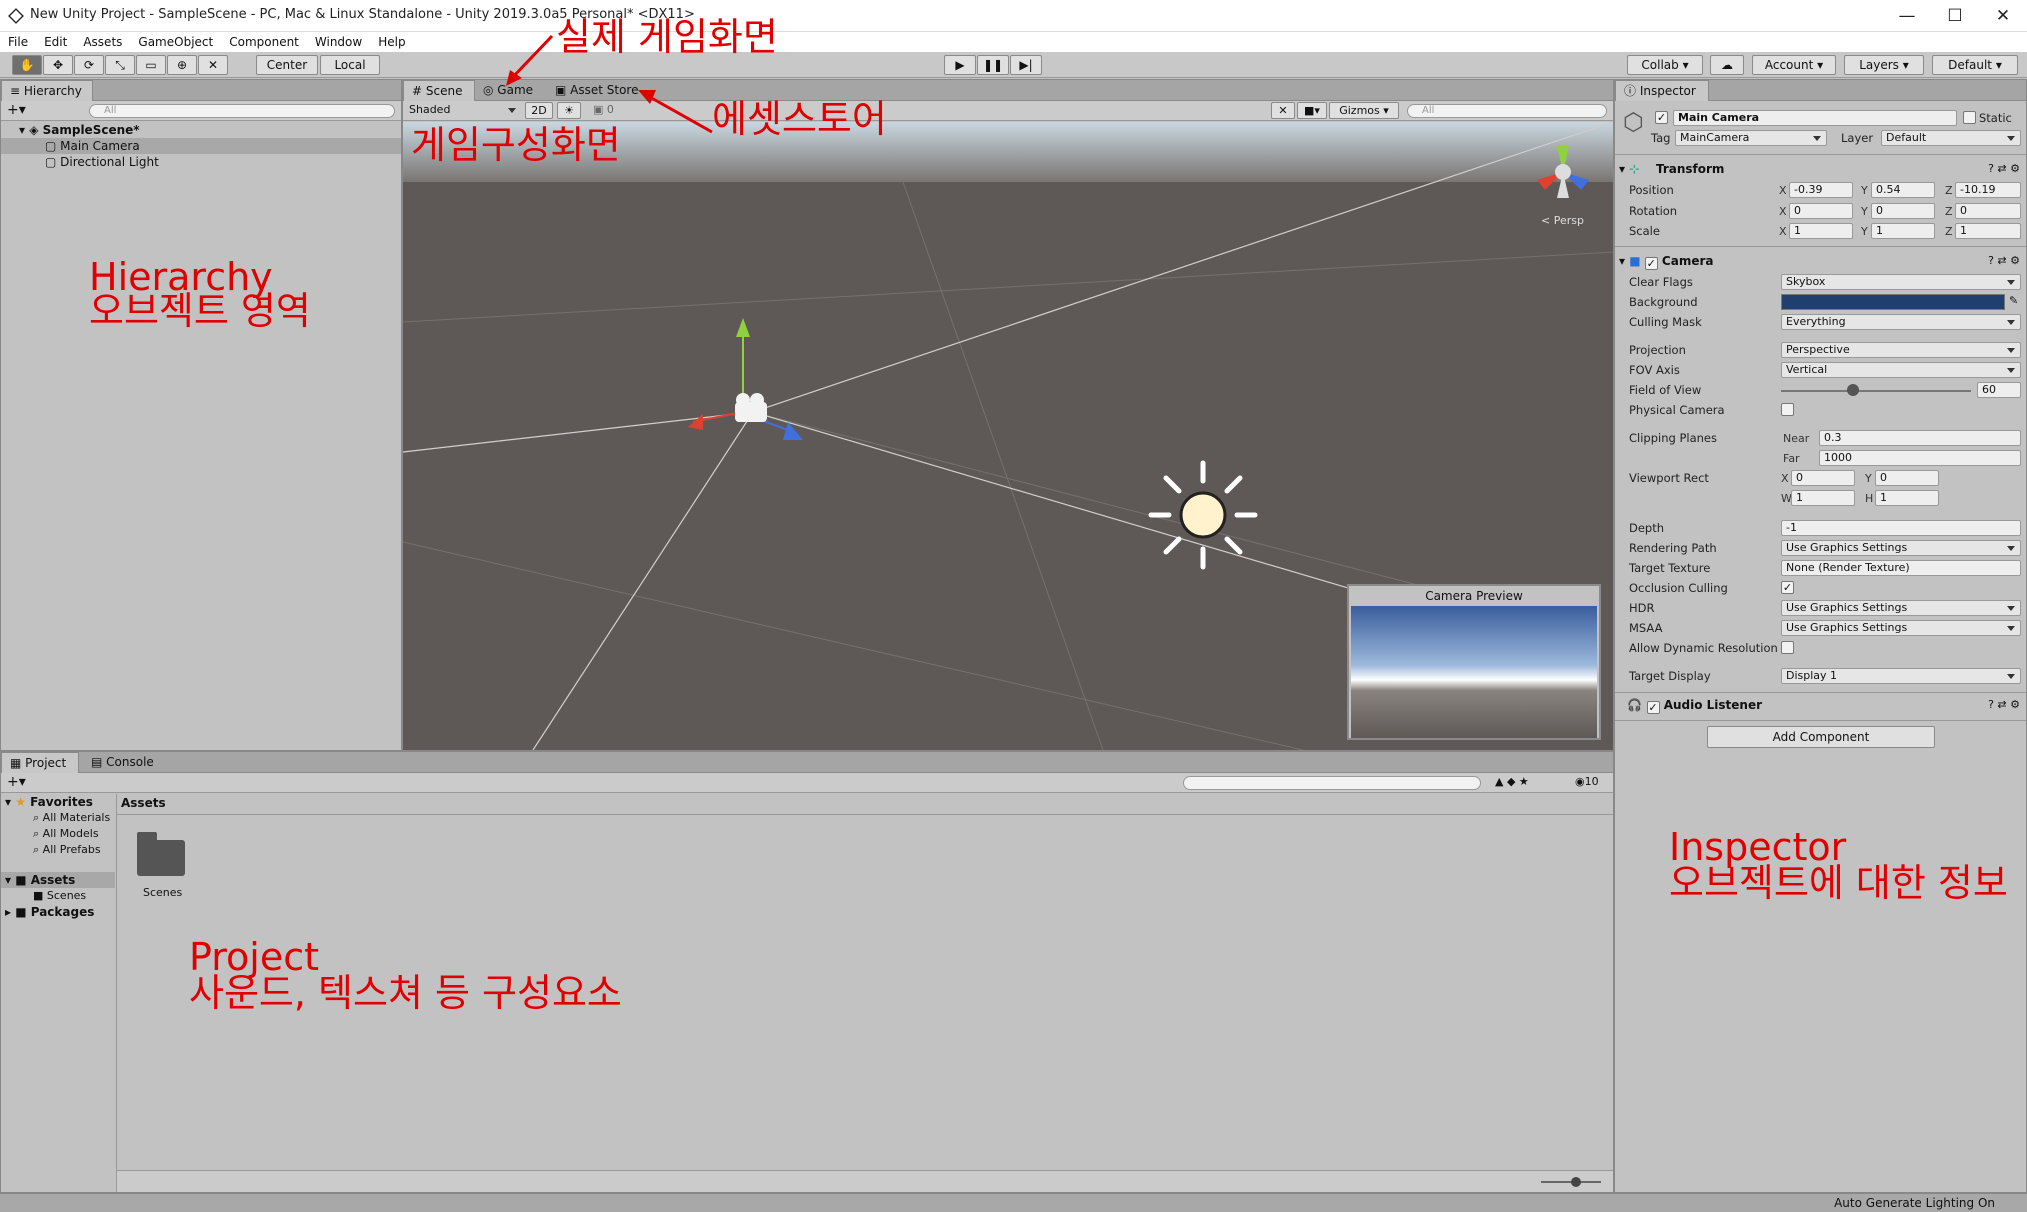 The width and height of the screenshot is (2027, 1212). Describe the element at coordinates (1823, 478) in the screenshot. I see `vp-x-field: 0` at that location.